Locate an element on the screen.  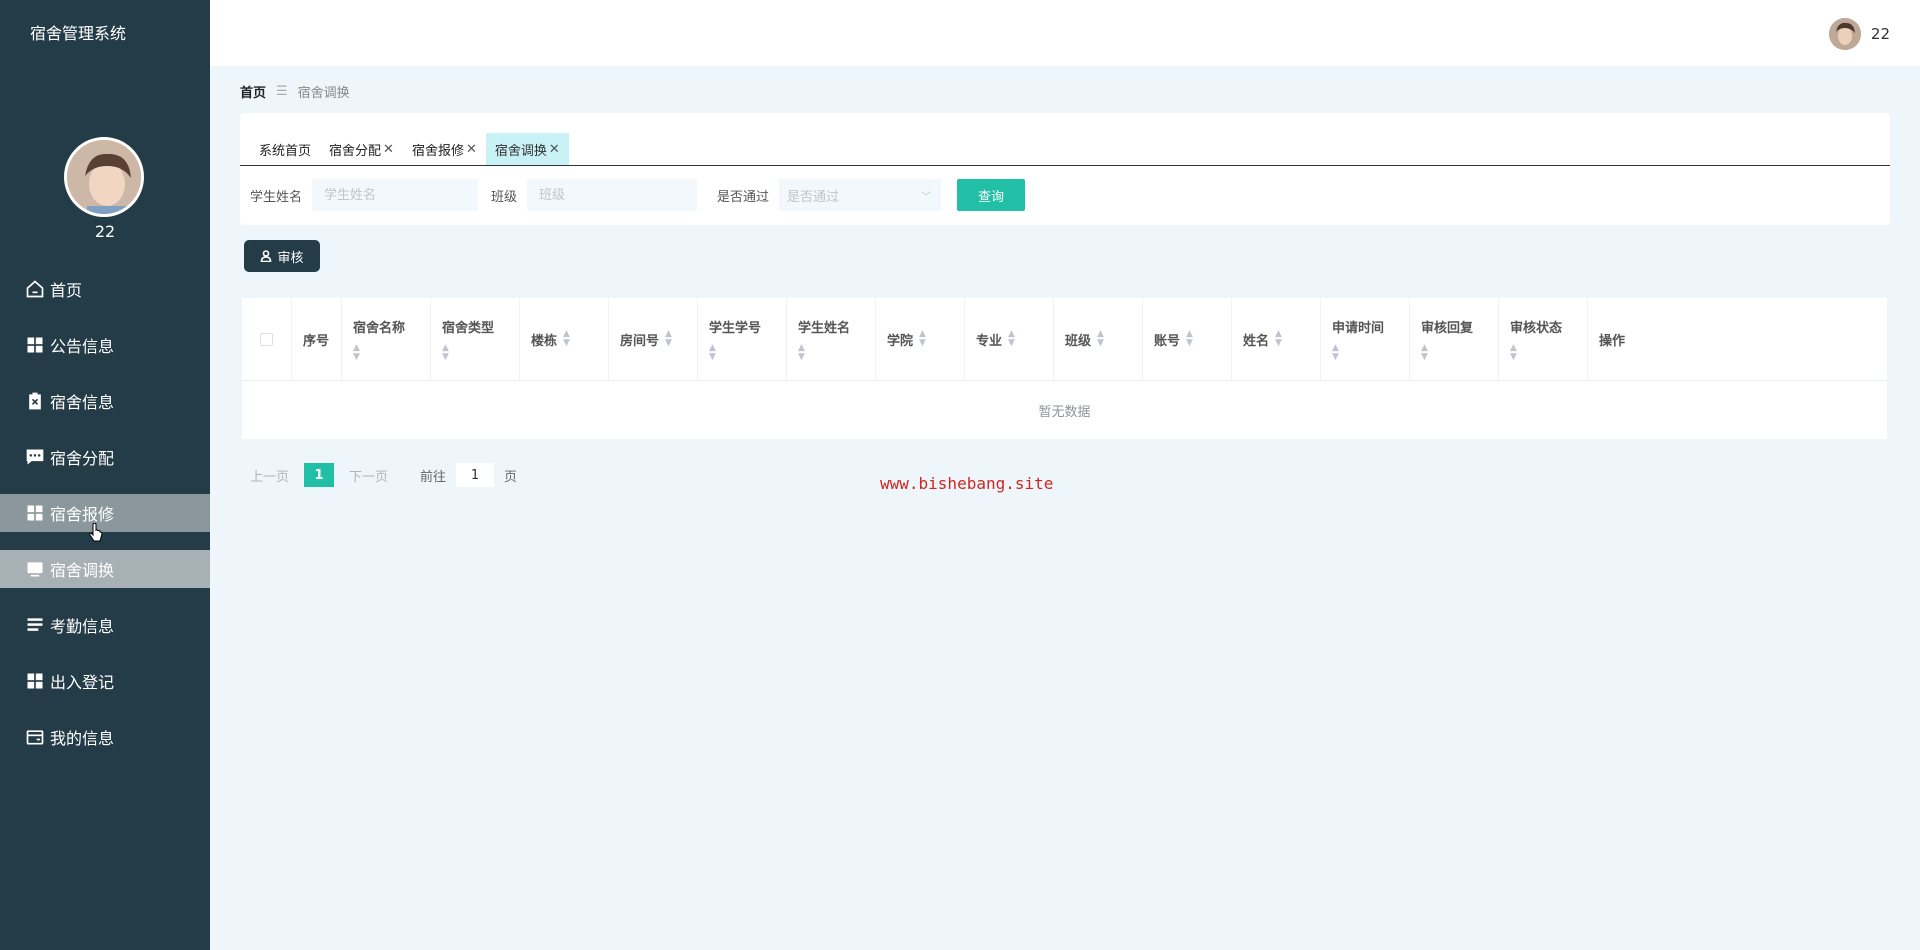
column-header-label: 班级 is located at coordinates (1078, 341).